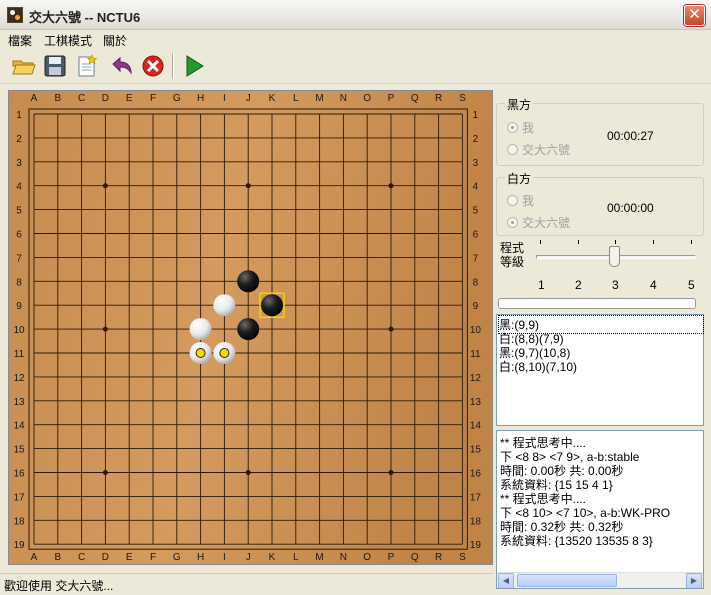 This screenshot has height=595, width=711. Describe the element at coordinates (653, 285) in the screenshot. I see `slider-tick-label: 4` at that location.